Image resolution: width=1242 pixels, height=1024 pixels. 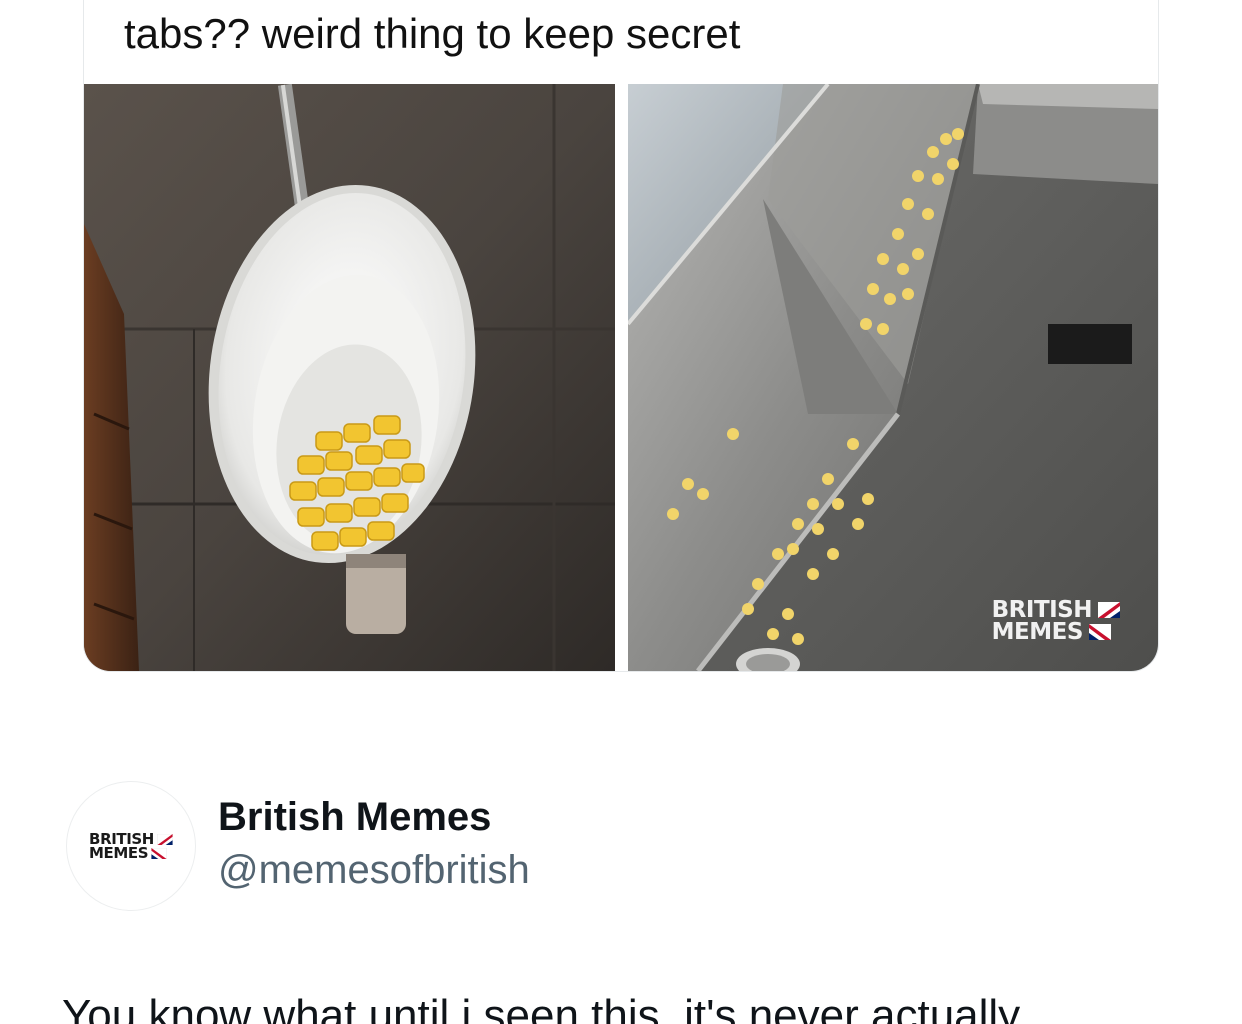 I want to click on author-display-name: British Memes, so click(x=354, y=817).